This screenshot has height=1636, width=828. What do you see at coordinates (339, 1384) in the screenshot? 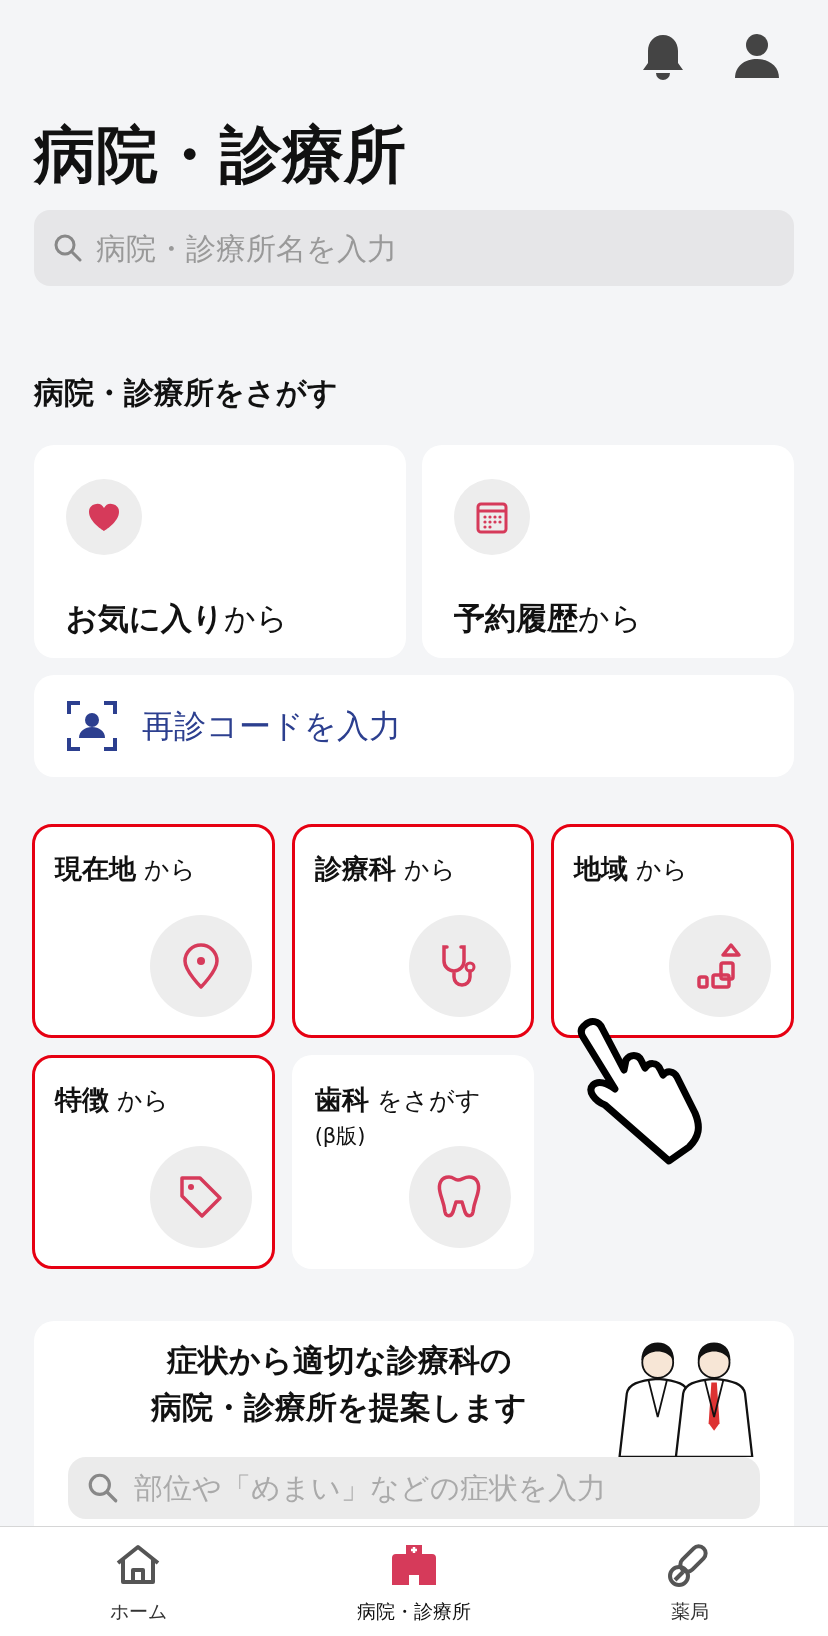
I see `symptom-headline: 症状から適切な診療科の 病院・診療所を提案します` at bounding box center [339, 1384].